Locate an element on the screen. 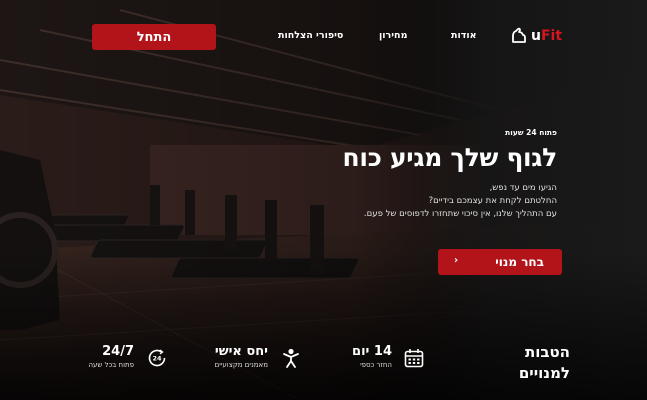 This screenshot has width=647, height=400. benefit-subtitle: פתוח בכל שעה is located at coordinates (111, 365).